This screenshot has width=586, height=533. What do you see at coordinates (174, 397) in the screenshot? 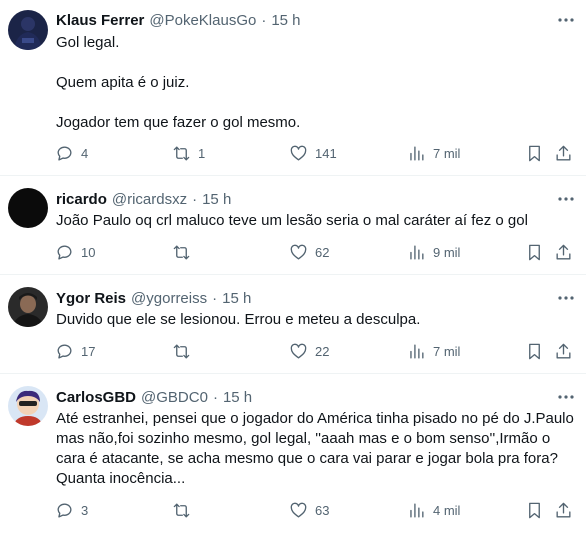
I see `user-handle: @GBDC0` at bounding box center [174, 397].